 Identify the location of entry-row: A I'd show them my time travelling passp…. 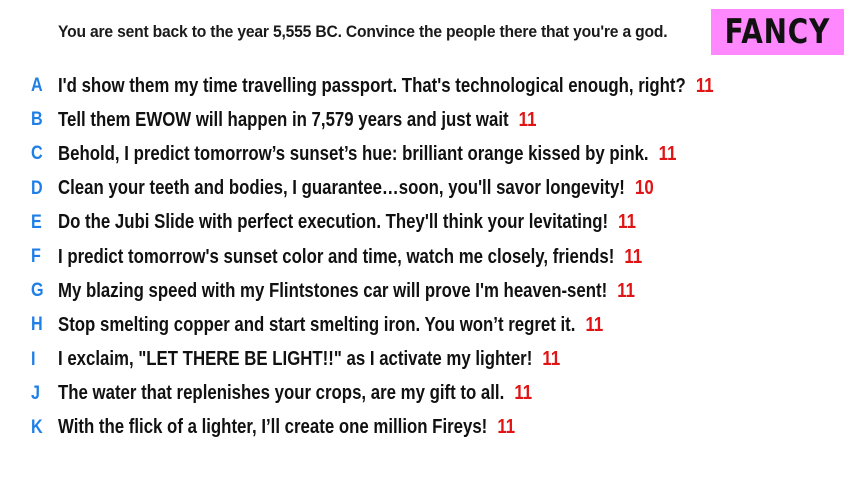
(426, 86).